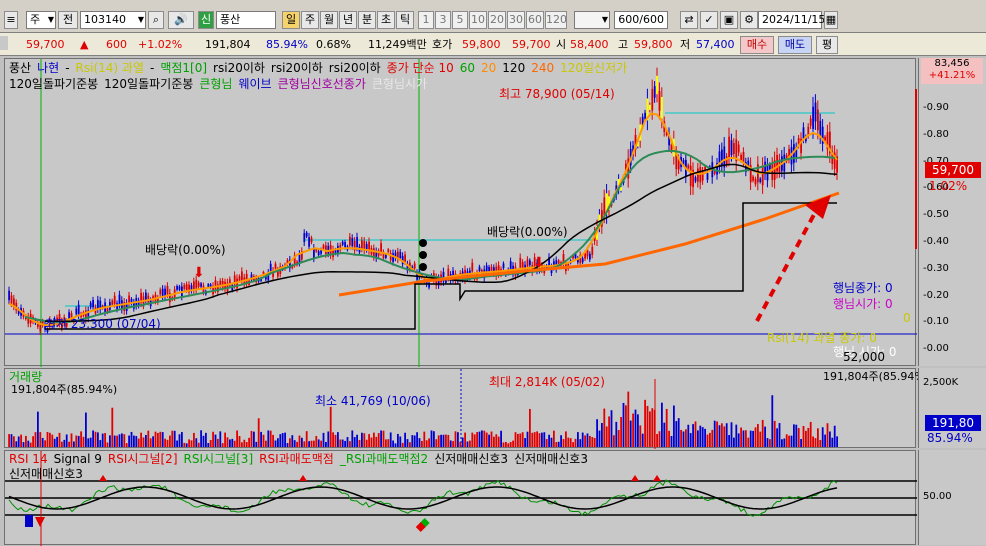 Image resolution: width=986 pixels, height=546 pixels. What do you see at coordinates (143, 459) in the screenshot?
I see `rsi-legend-item-2: RSI시그널[2]` at bounding box center [143, 459].